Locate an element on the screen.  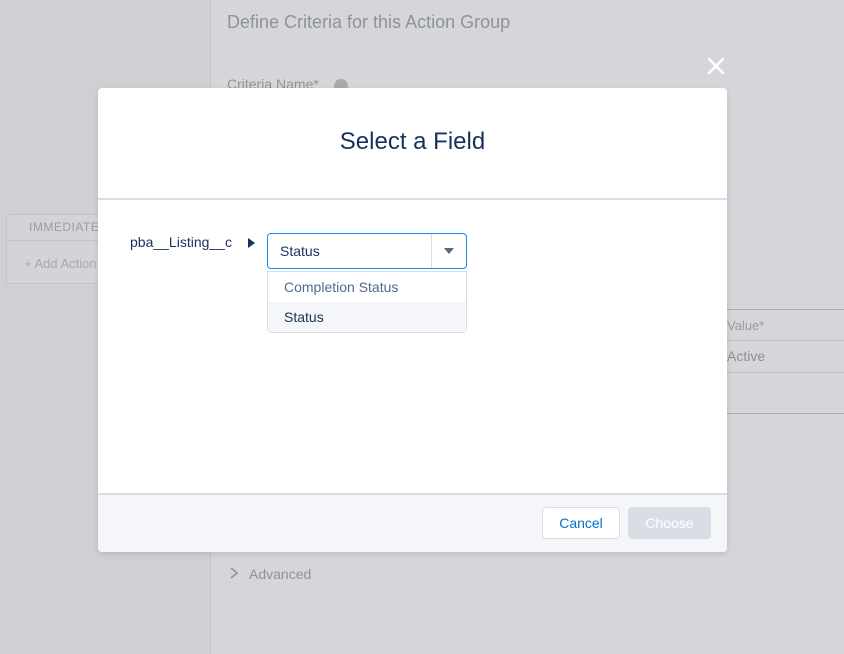
field-select-value: Status is located at coordinates (349, 251).